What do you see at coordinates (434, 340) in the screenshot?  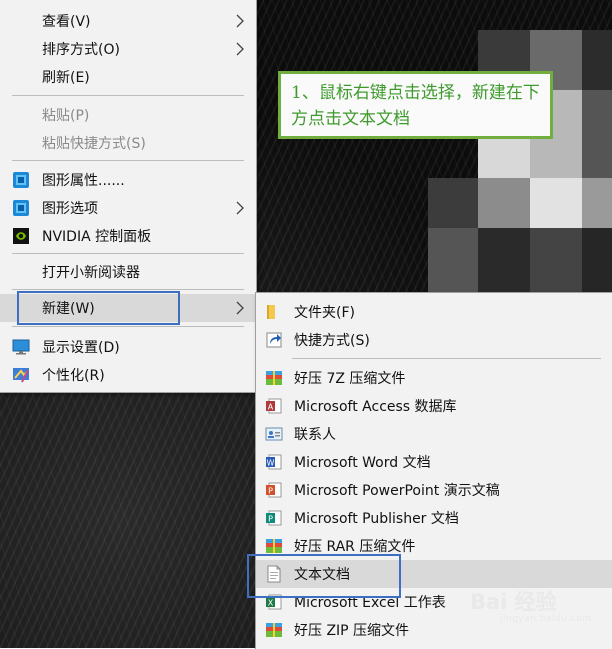 I see `submenu-item-shortcut: 快捷方式(S)` at bounding box center [434, 340].